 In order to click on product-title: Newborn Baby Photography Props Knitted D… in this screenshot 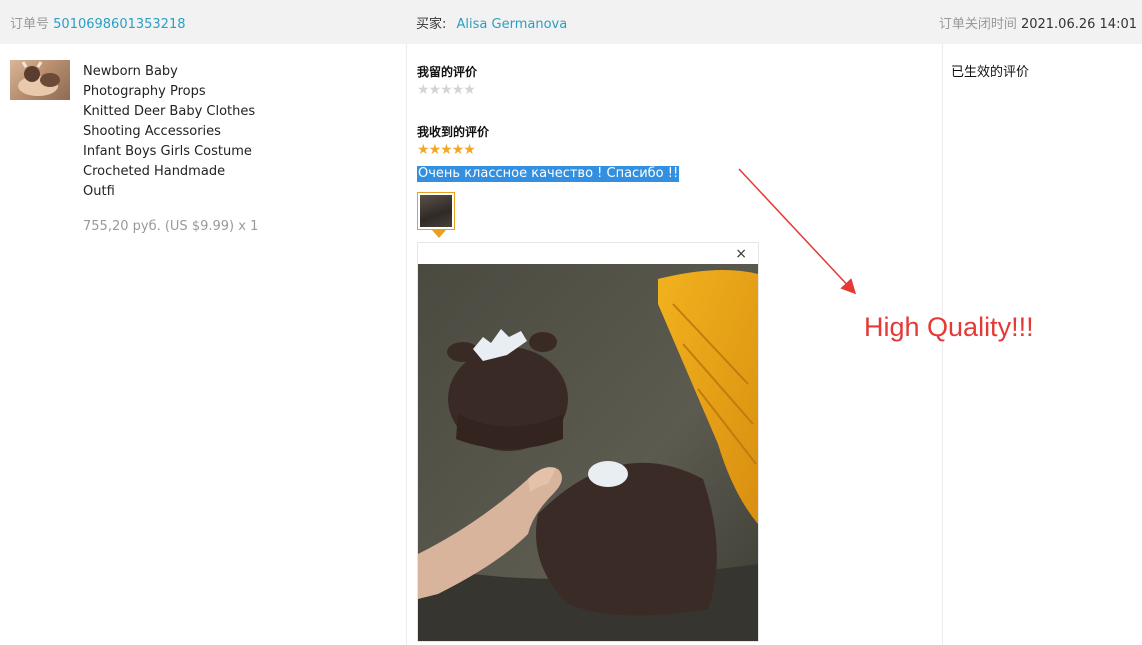, I will do `click(169, 132)`.